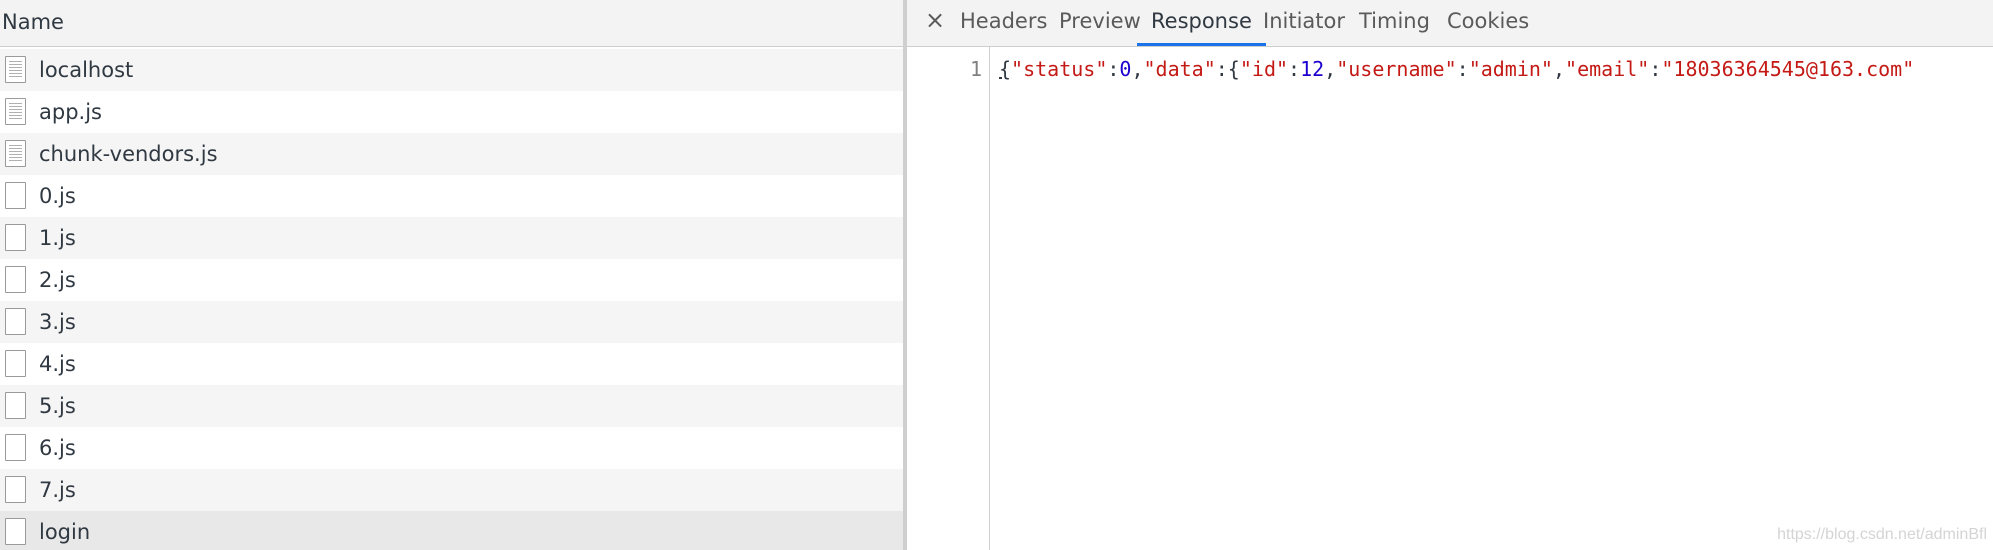 The width and height of the screenshot is (1993, 550). I want to click on tab-timing: Timing, so click(1394, 23).